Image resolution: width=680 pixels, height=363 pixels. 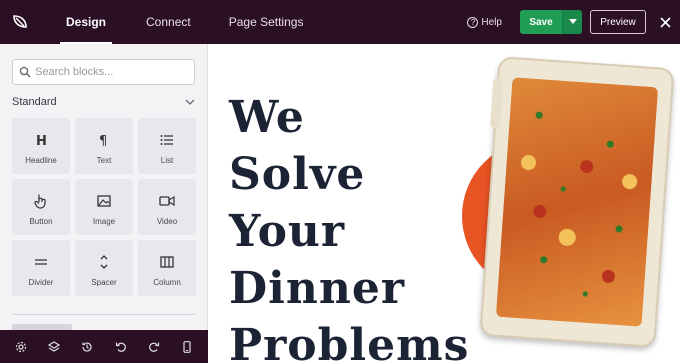 What do you see at coordinates (297, 174) in the screenshot?
I see `headline-line: Solve` at bounding box center [297, 174].